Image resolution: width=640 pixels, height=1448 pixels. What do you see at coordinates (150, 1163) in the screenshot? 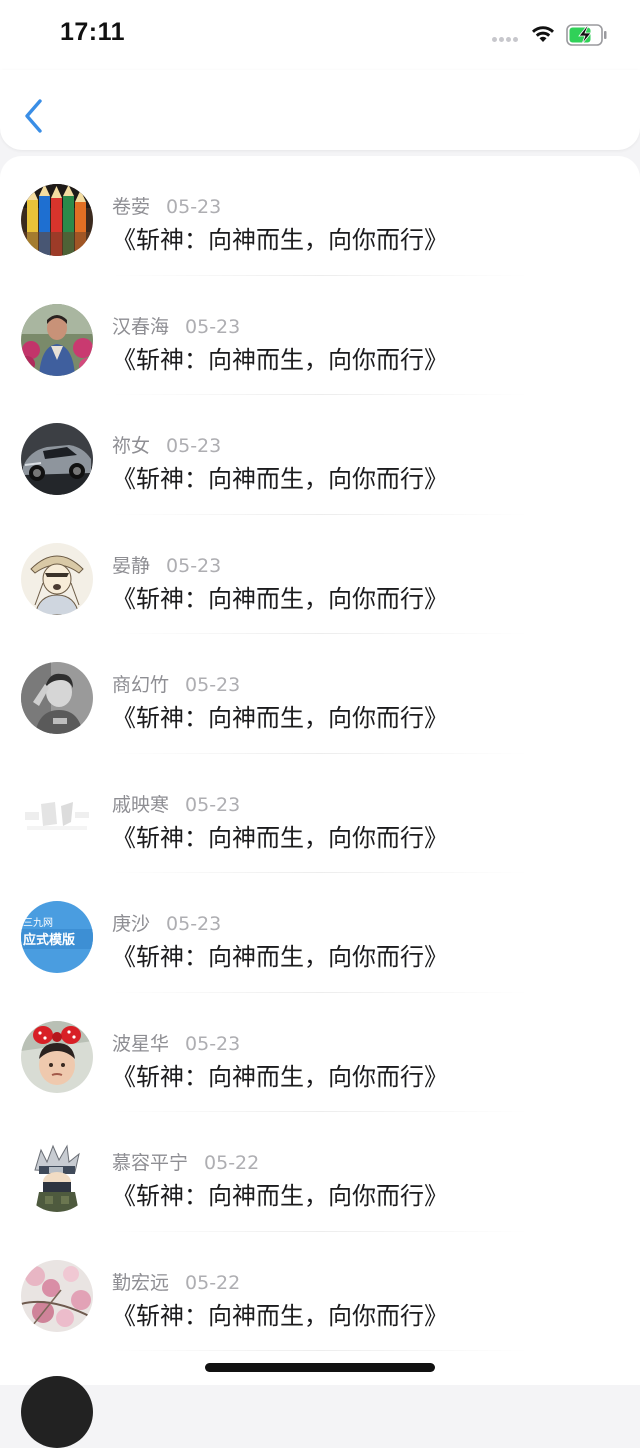
I see `author-name: 慕容平宁` at bounding box center [150, 1163].